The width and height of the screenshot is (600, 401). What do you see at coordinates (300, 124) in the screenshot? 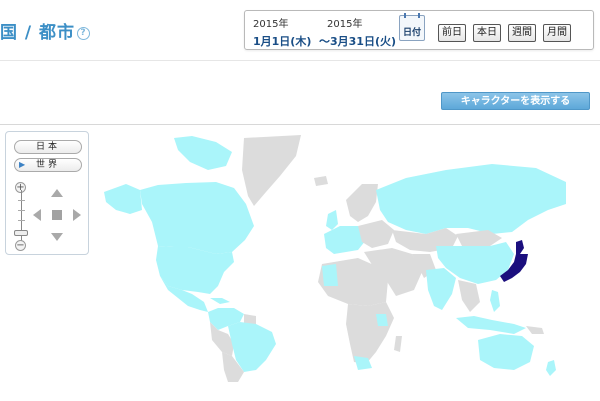
I see `map-divider` at bounding box center [300, 124].